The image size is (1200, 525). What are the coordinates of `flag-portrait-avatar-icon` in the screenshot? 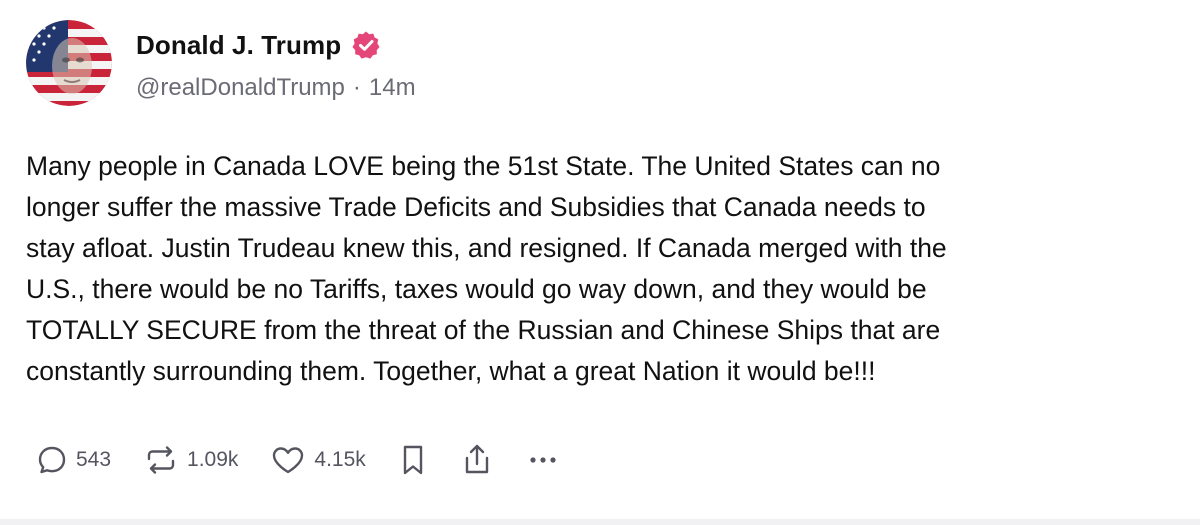 It's located at (69, 63).